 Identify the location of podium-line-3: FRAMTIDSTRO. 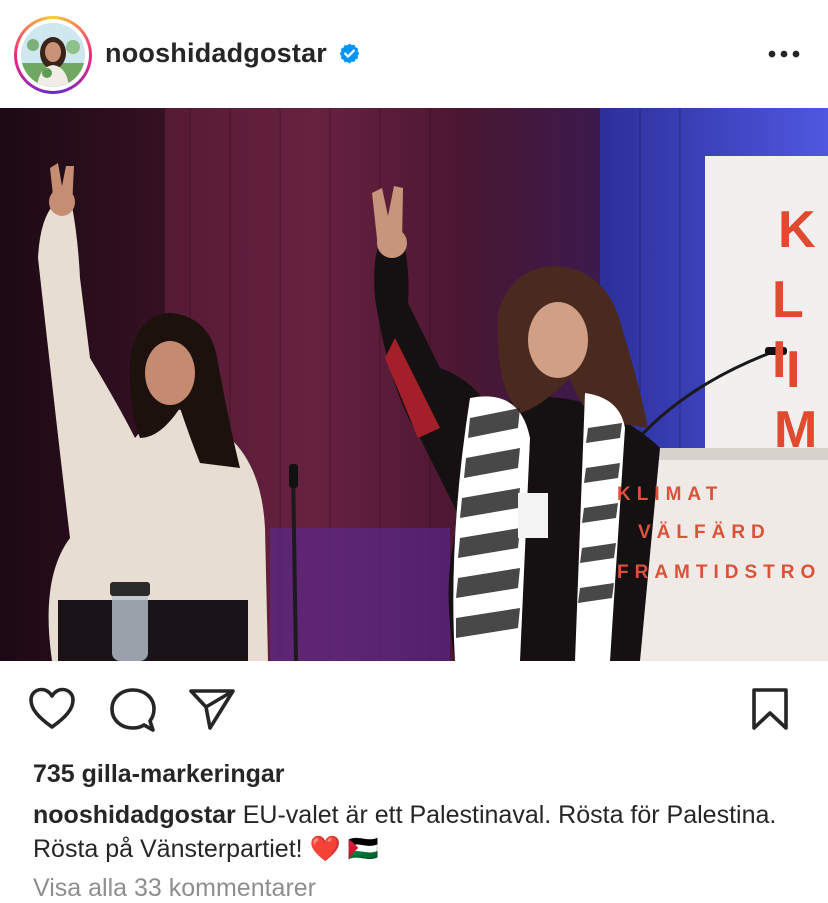
(719, 572).